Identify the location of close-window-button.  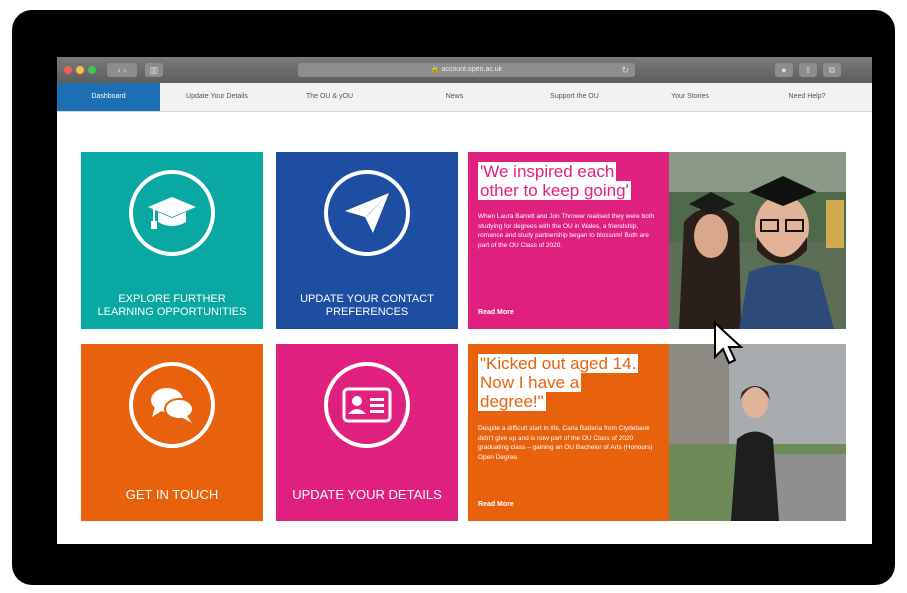
(68, 70).